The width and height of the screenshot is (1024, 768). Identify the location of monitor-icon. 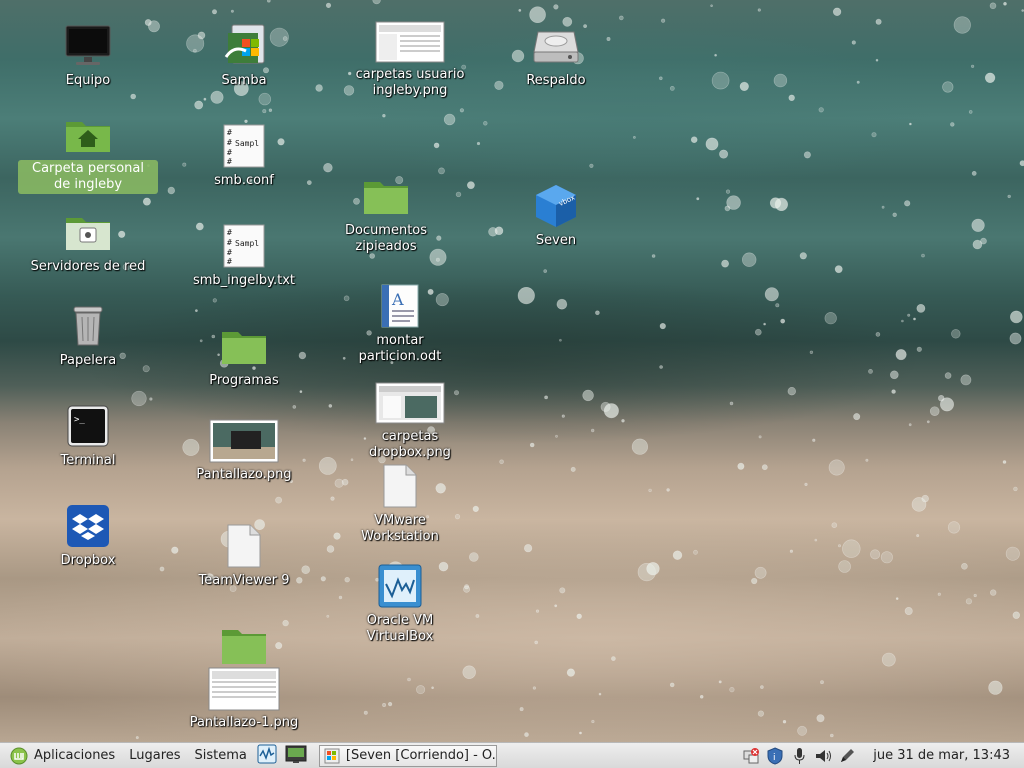
(88, 46).